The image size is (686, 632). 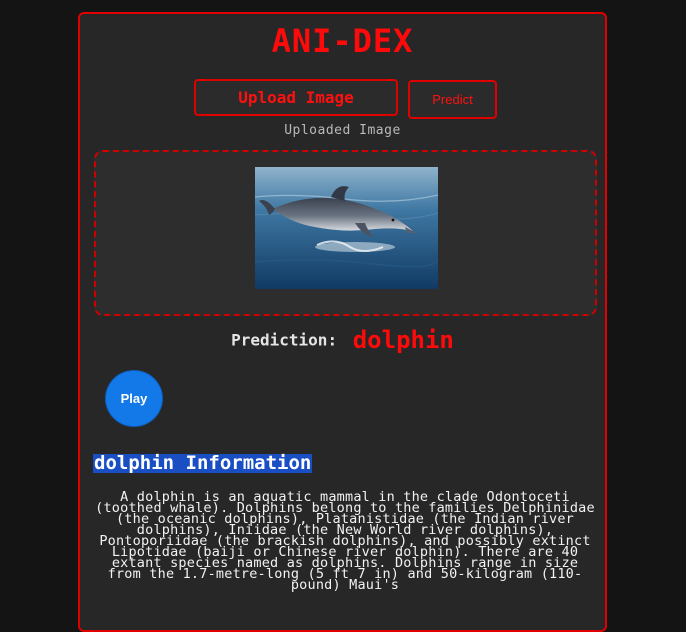 What do you see at coordinates (134, 398) in the screenshot?
I see `play-button: Play` at bounding box center [134, 398].